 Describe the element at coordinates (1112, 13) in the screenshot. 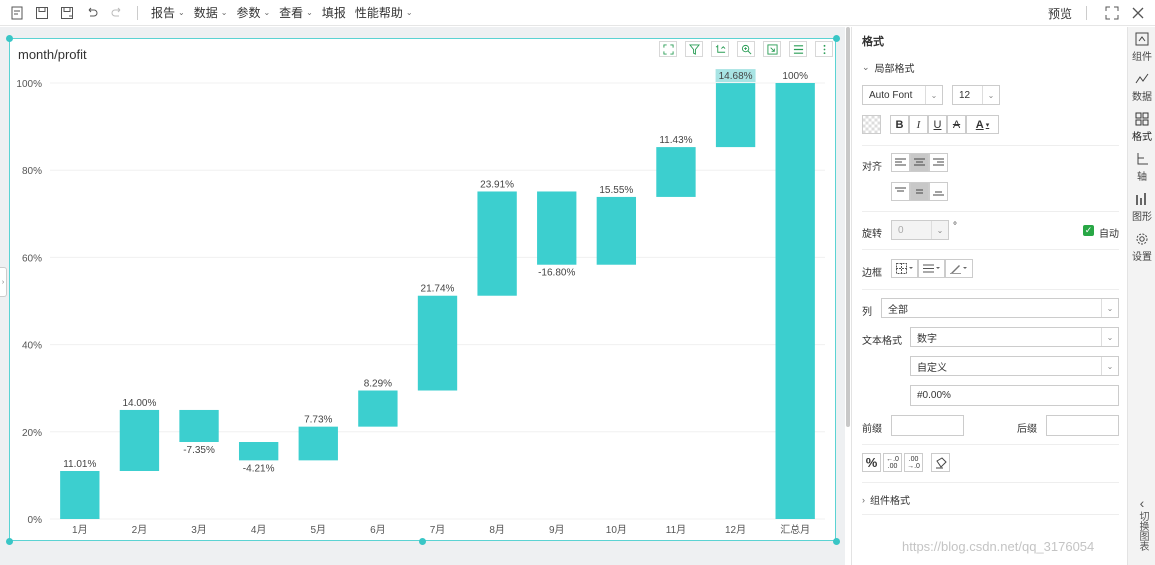

I see `fullscreen-icon` at that location.